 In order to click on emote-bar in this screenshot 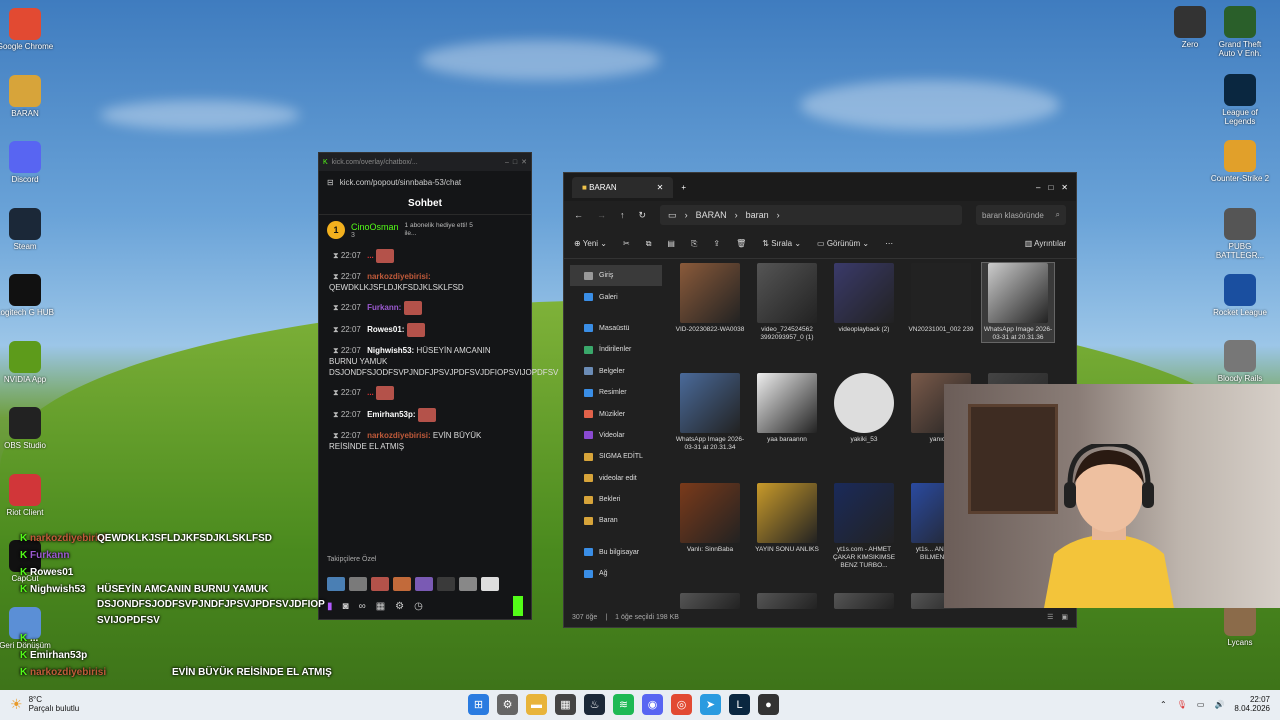, I will do `click(413, 584)`.